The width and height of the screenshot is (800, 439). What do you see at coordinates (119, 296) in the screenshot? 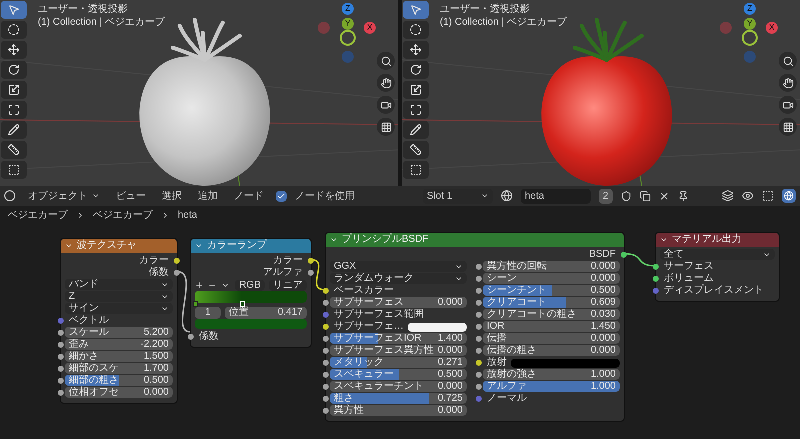
I see `dropdown: Z` at bounding box center [119, 296].